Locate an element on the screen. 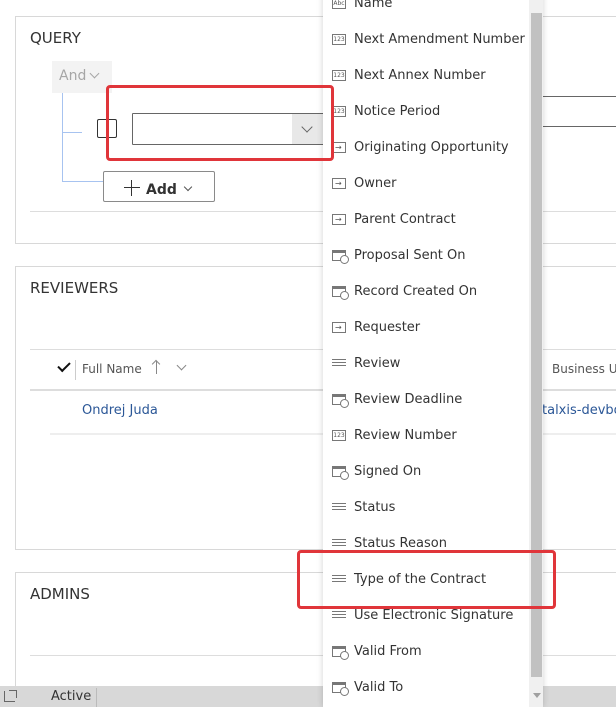 The image size is (616, 707). field-option: 123 Next Amendment Number is located at coordinates (425, 40).